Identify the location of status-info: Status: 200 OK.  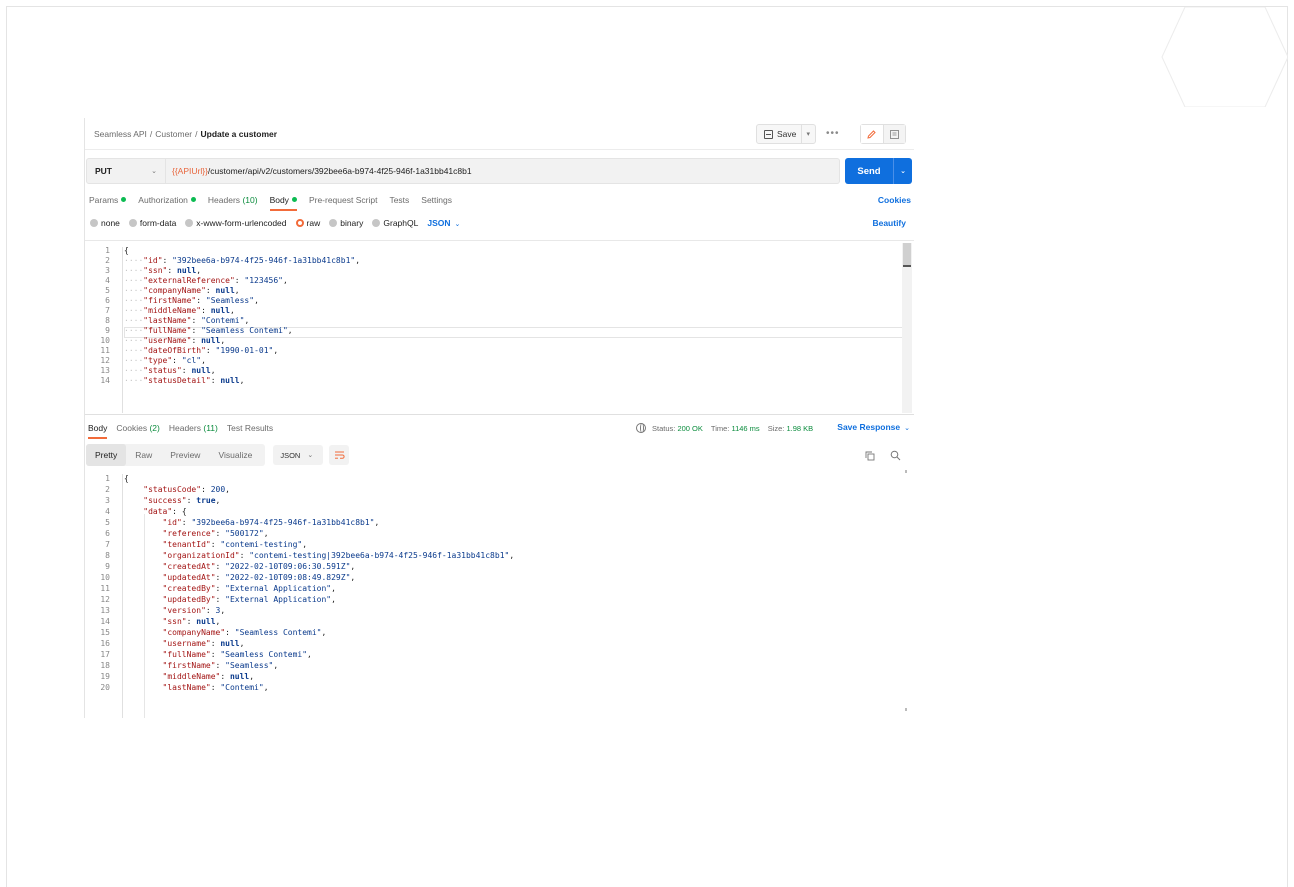
(677, 428).